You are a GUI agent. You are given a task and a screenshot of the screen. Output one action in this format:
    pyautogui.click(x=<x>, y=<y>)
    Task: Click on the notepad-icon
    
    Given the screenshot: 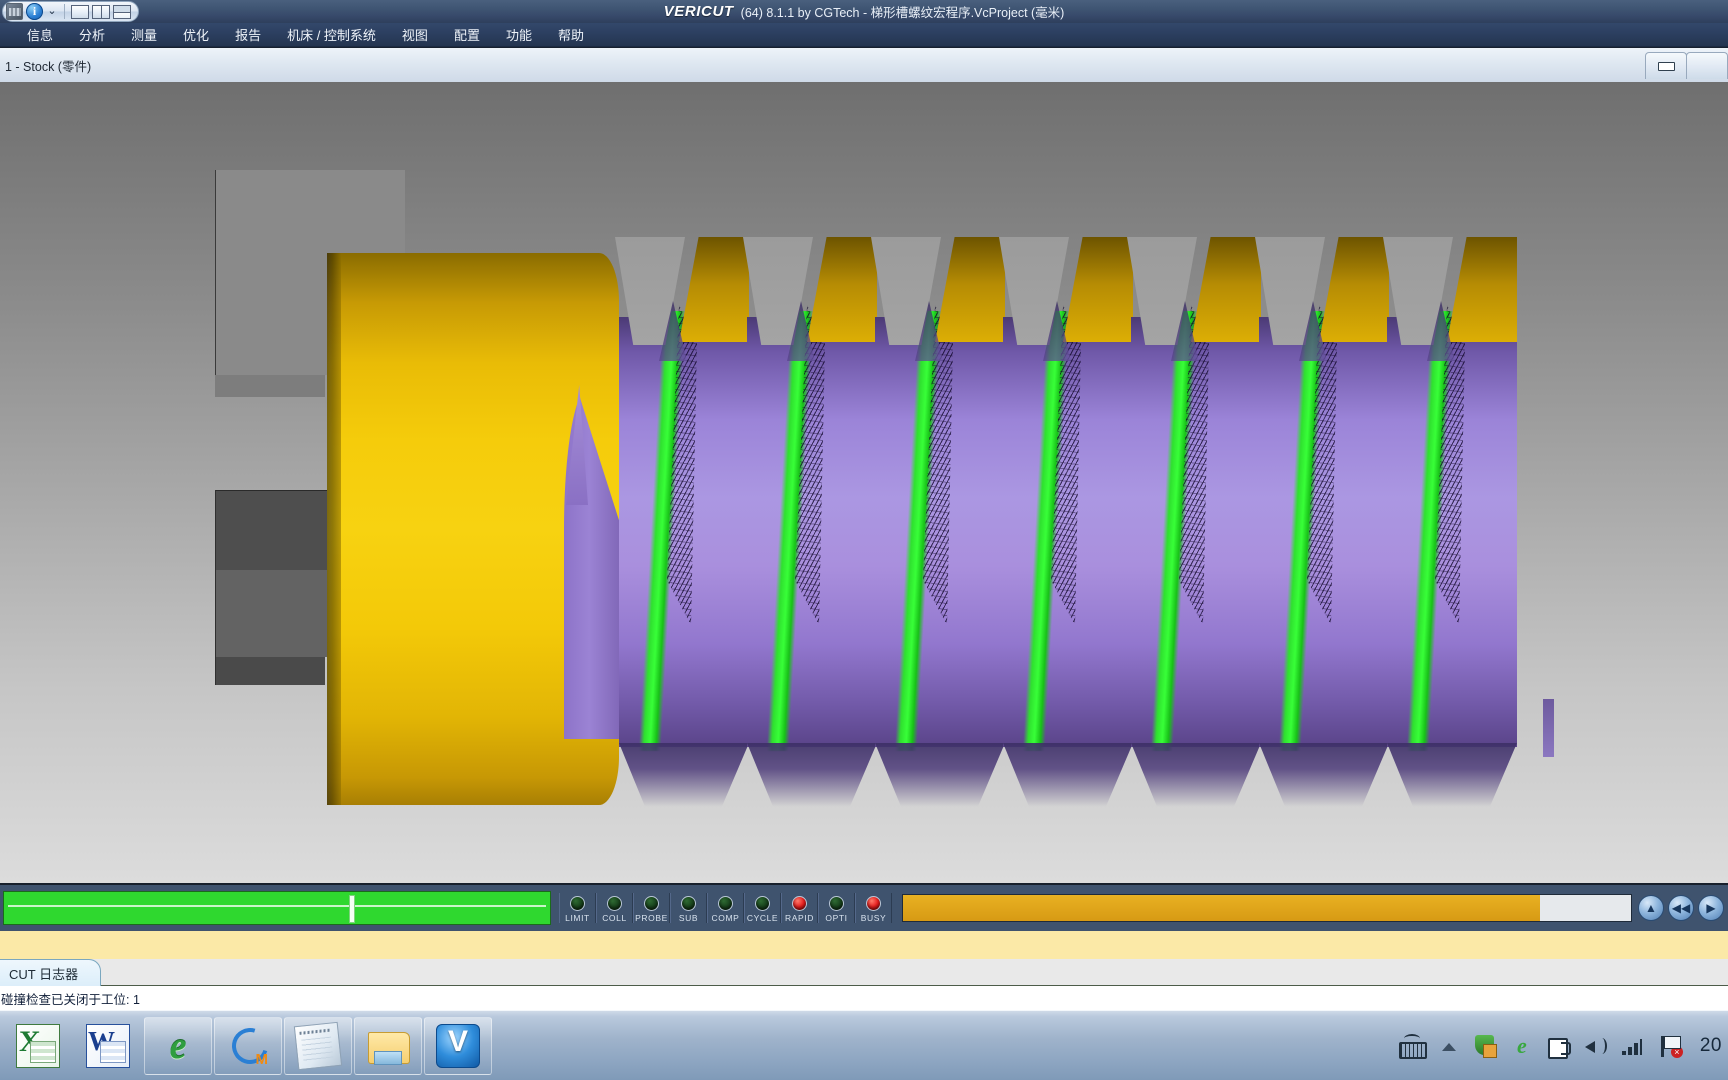 What is the action you would take?
    pyautogui.click(x=318, y=1045)
    